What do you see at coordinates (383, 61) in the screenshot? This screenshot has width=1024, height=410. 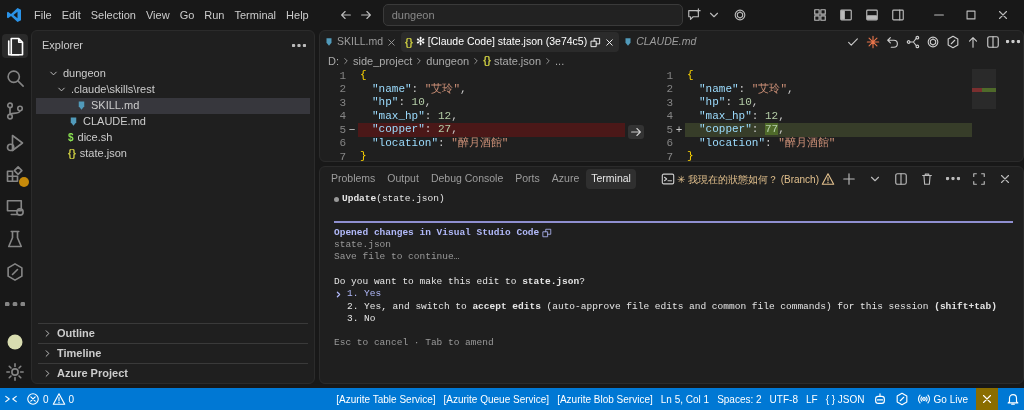 I see `breadcrumb-item: side_project` at bounding box center [383, 61].